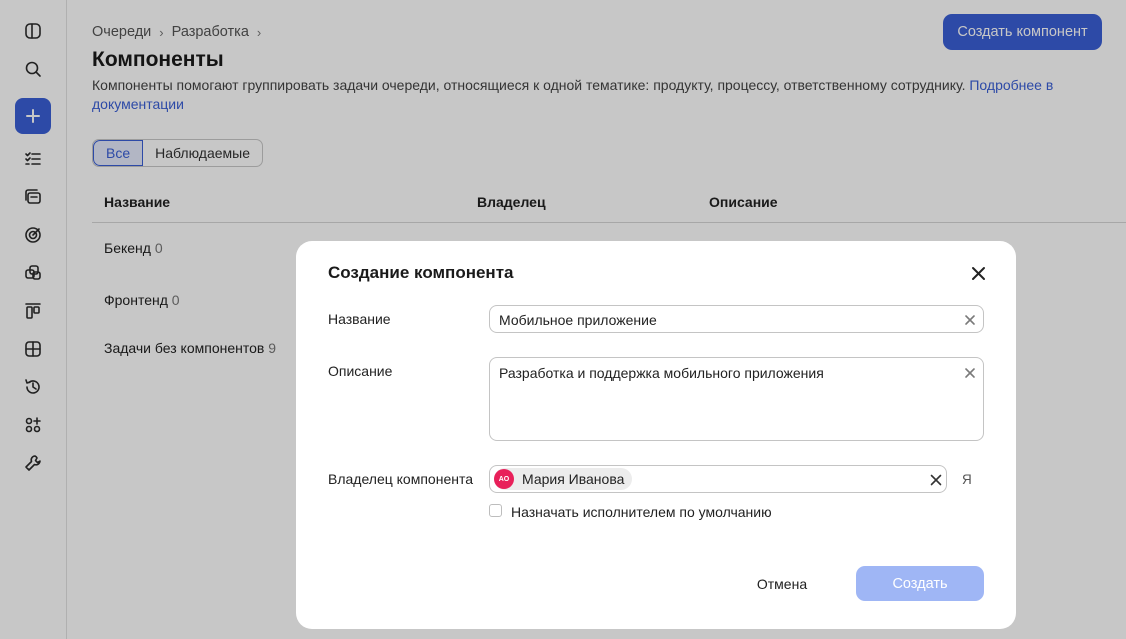 Image resolution: width=1126 pixels, height=639 pixels. What do you see at coordinates (359, 319) in the screenshot?
I see `name-label: Название` at bounding box center [359, 319].